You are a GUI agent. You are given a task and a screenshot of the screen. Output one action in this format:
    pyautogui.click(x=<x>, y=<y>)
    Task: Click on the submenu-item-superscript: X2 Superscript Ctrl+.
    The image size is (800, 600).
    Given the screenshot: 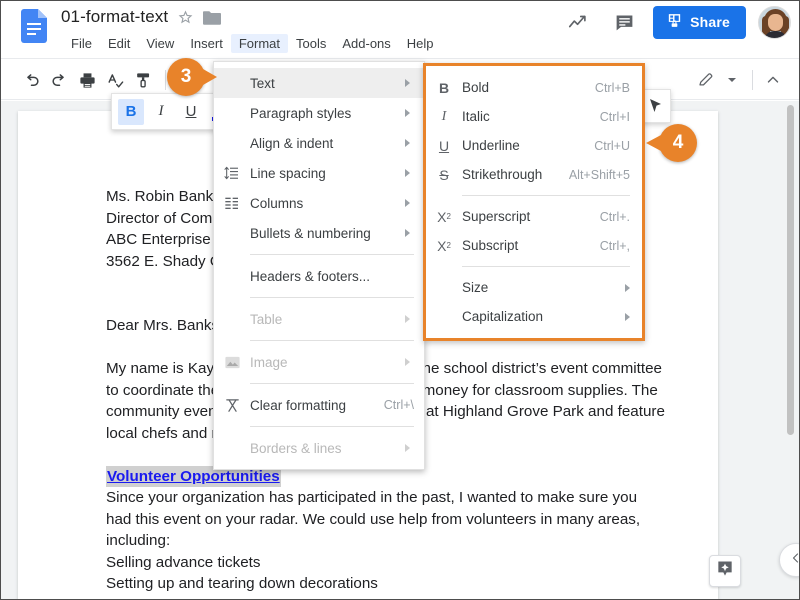 What is the action you would take?
    pyautogui.click(x=534, y=216)
    